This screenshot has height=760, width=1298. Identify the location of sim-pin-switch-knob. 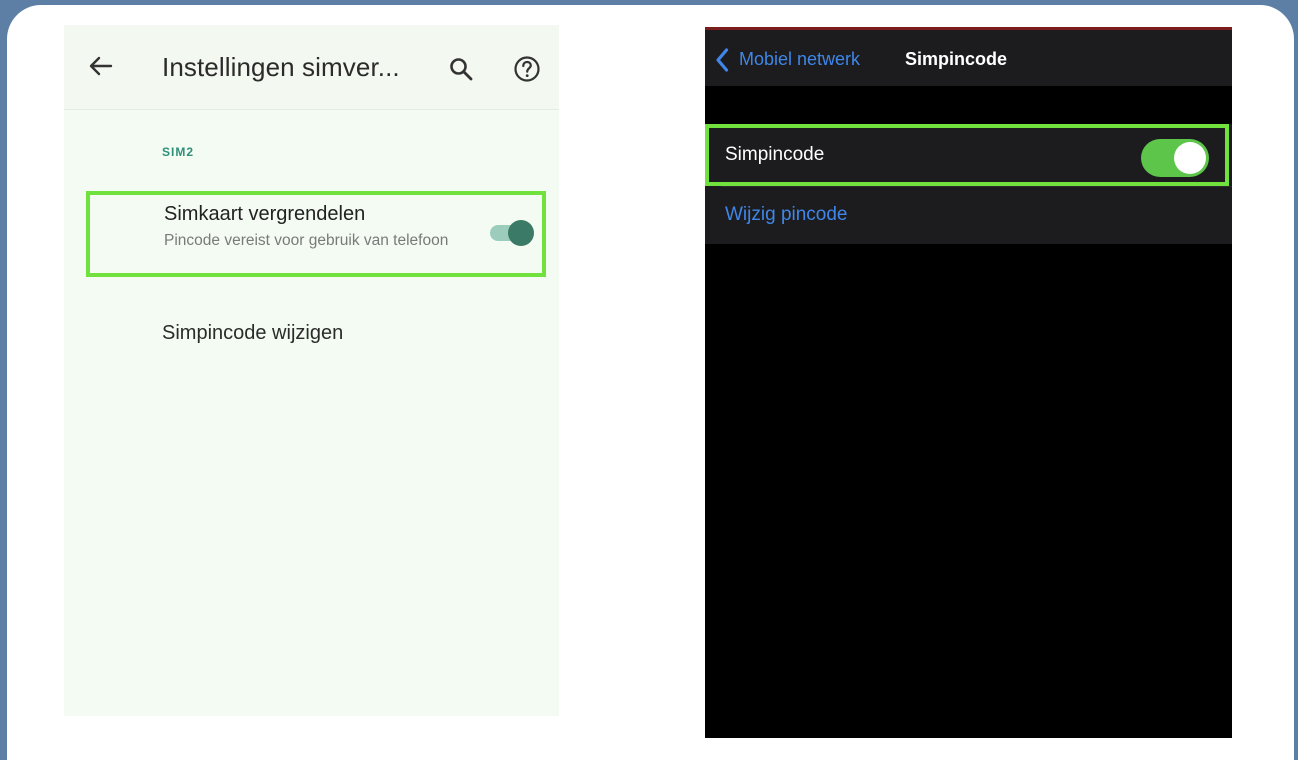
(1190, 158).